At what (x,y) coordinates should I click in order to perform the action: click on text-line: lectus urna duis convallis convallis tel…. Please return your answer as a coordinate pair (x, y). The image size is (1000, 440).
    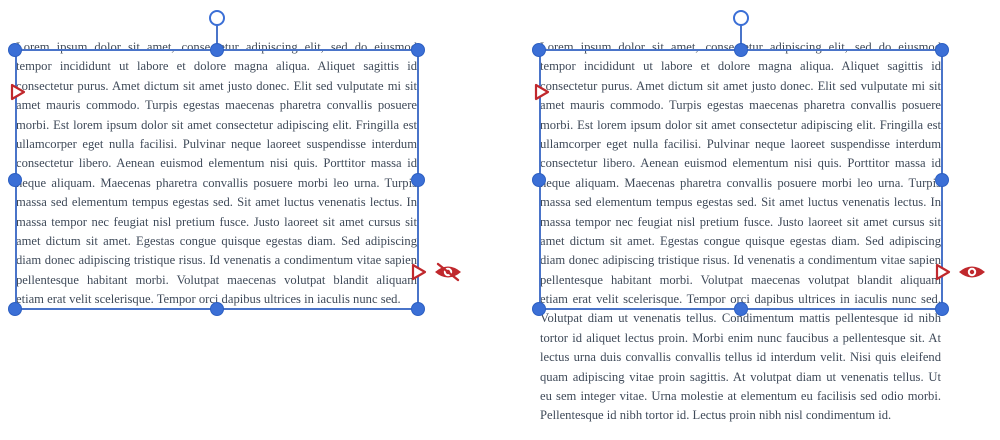
    Looking at the image, I should click on (740, 357).